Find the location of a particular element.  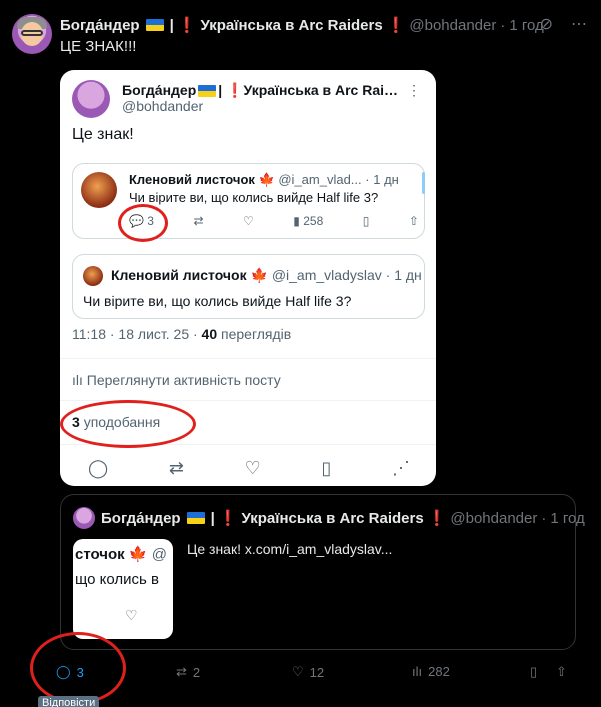

screenshot-meta: 11:18 · 18 лист. 25 · 40 переглядів is located at coordinates (181, 334).